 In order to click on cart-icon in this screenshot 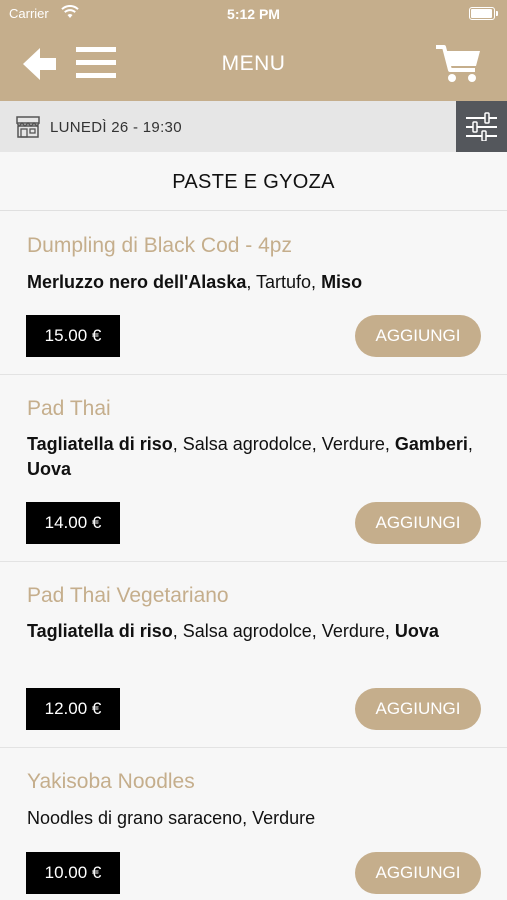, I will do `click(458, 64)`.